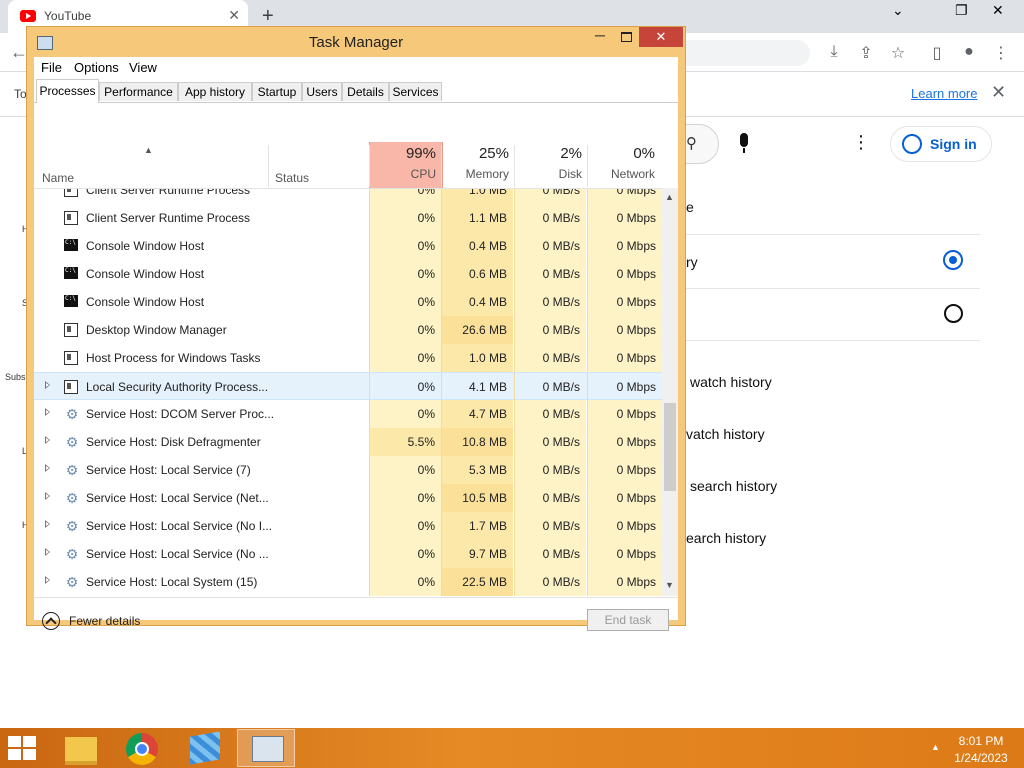 The width and height of the screenshot is (1024, 768). I want to click on column-header-name: Name, so click(58, 178).